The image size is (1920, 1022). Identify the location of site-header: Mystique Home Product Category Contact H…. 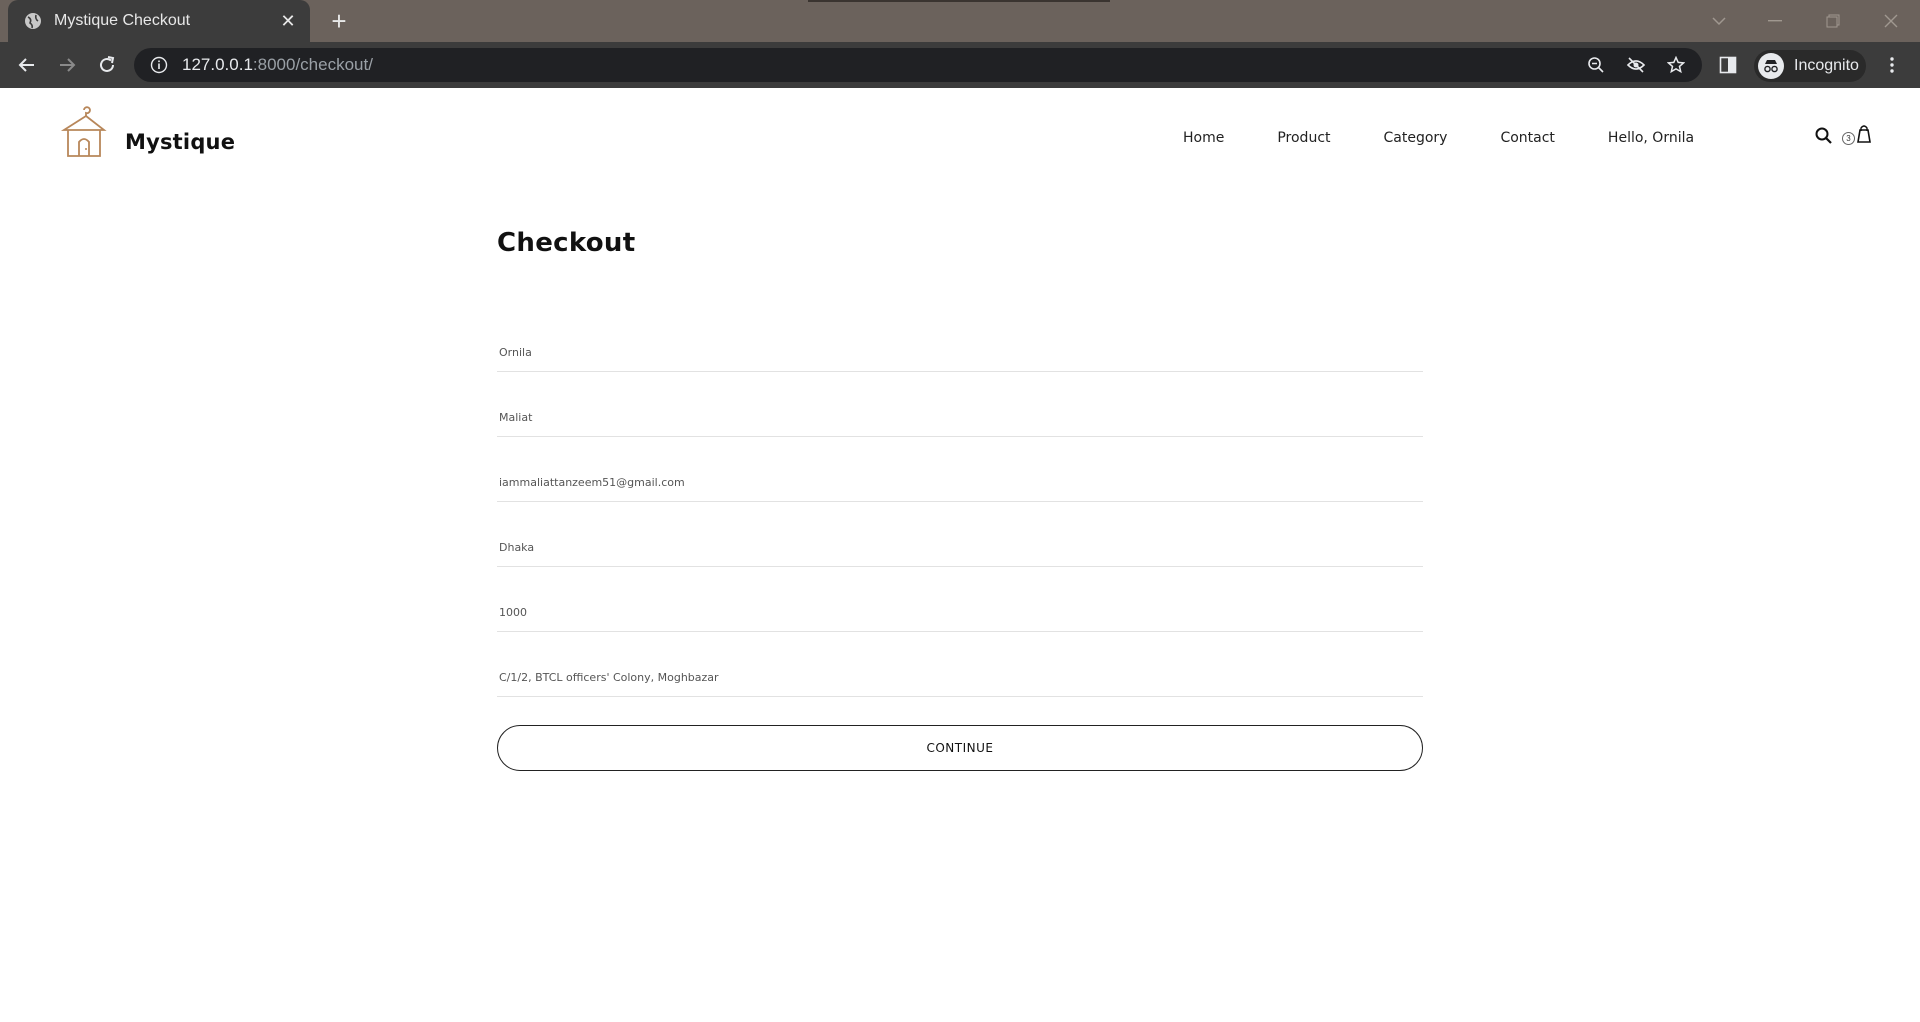
(960, 138).